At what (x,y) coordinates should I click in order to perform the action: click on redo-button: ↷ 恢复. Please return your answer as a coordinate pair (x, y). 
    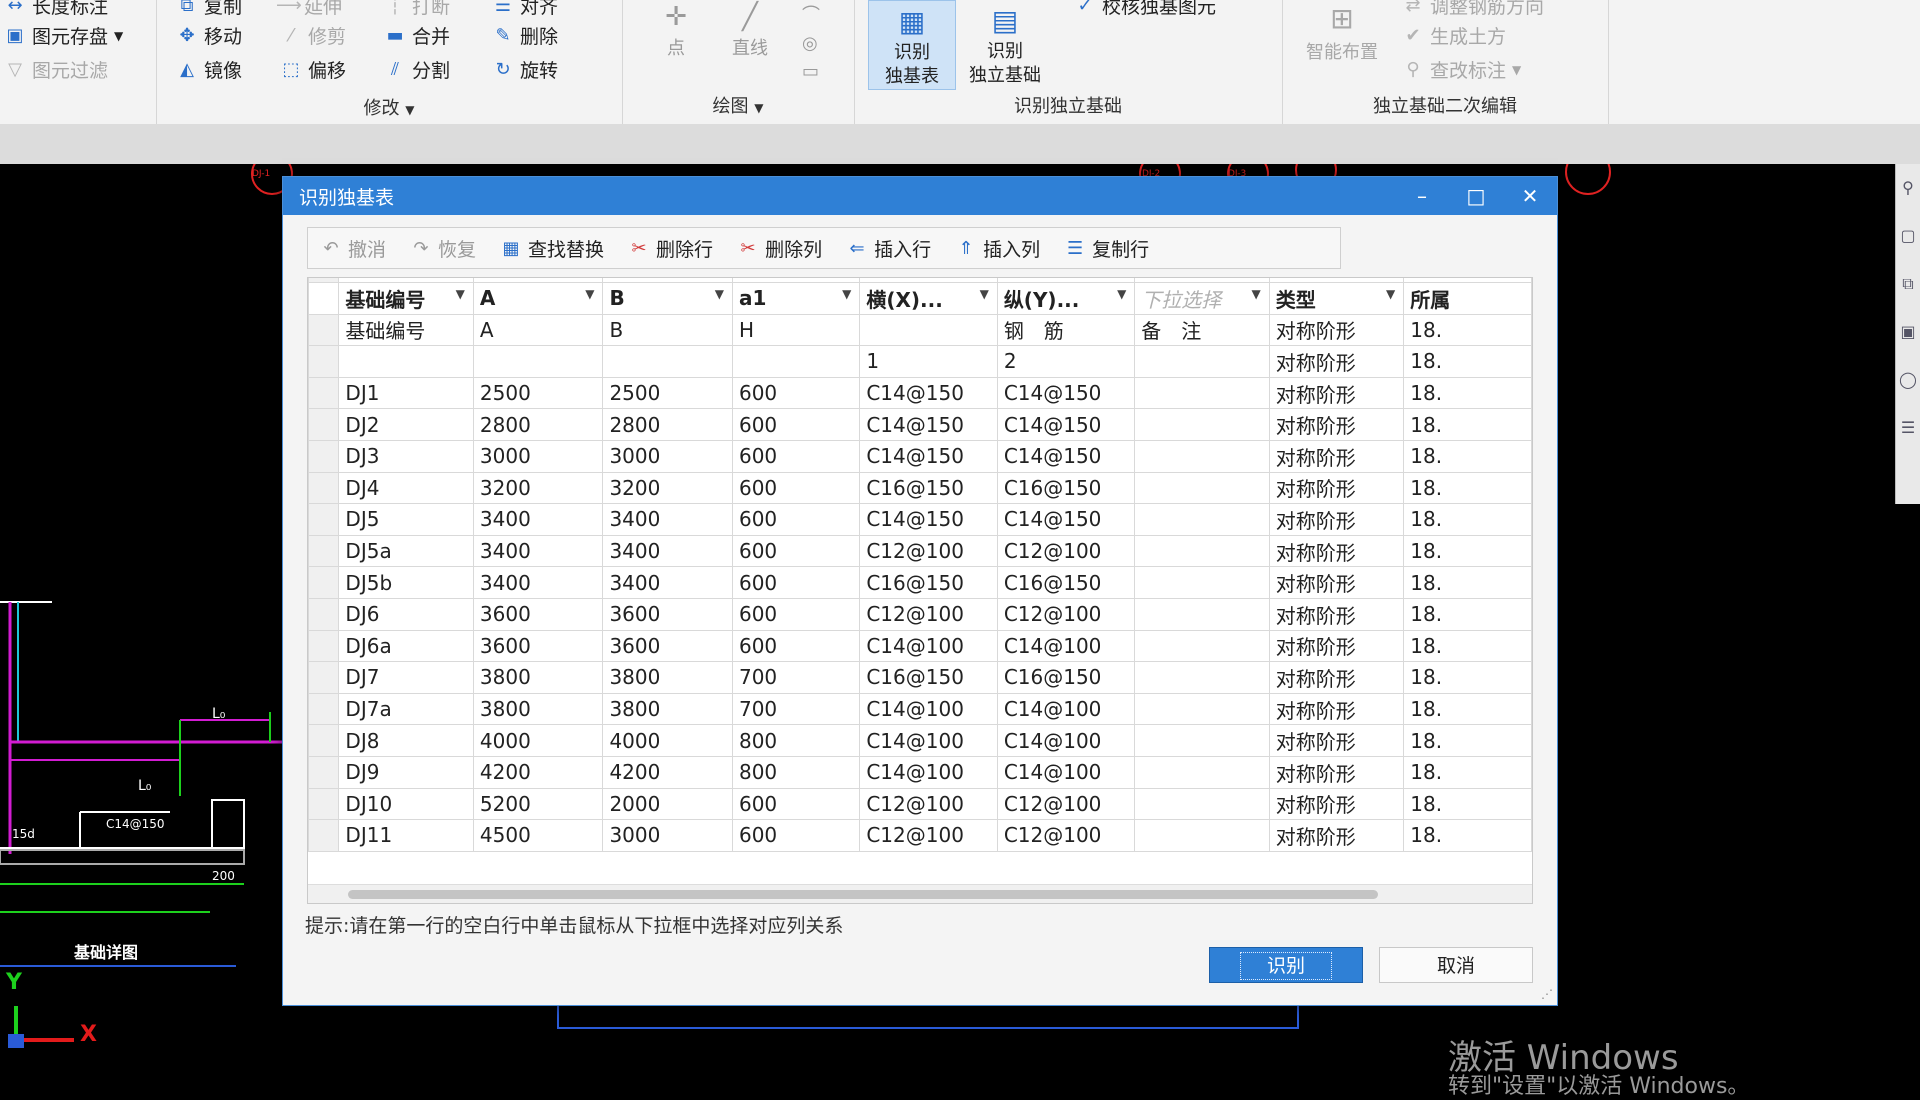
    Looking at the image, I should click on (443, 248).